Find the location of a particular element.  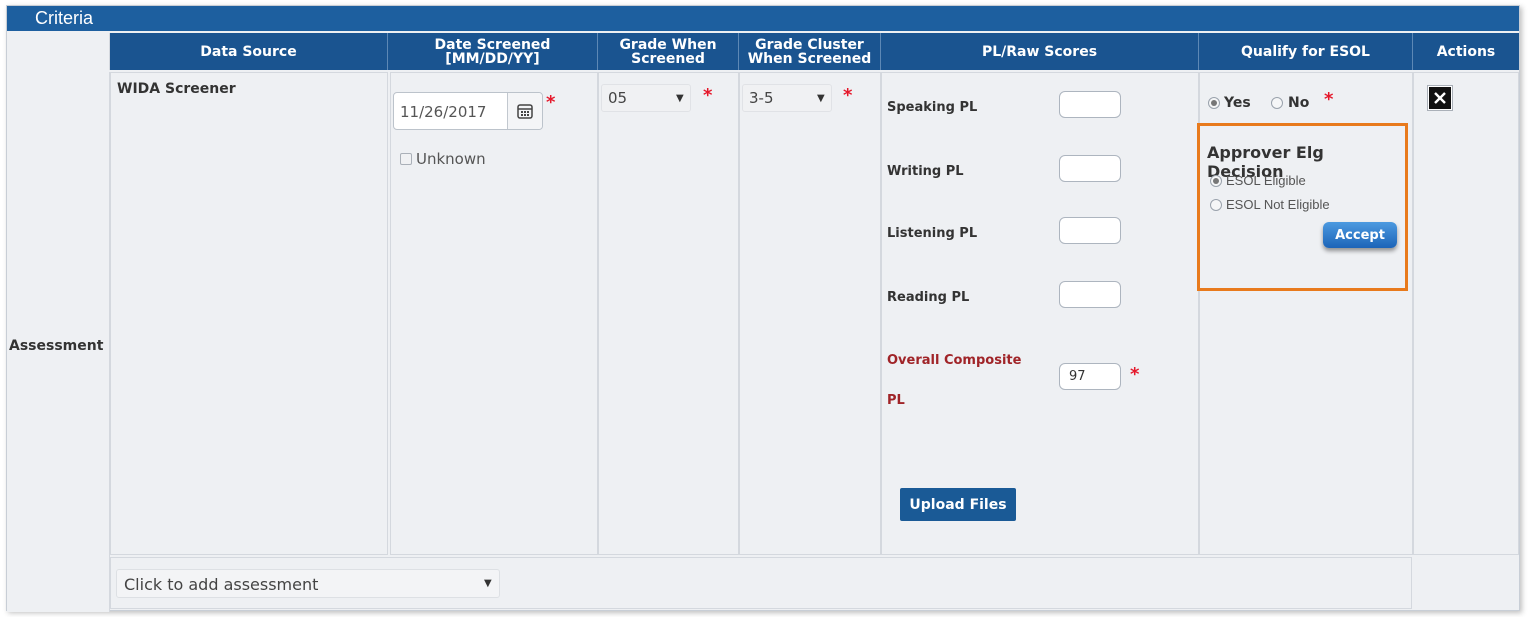

add-assessment-select: Click to add assessment ▼ is located at coordinates (308, 583).